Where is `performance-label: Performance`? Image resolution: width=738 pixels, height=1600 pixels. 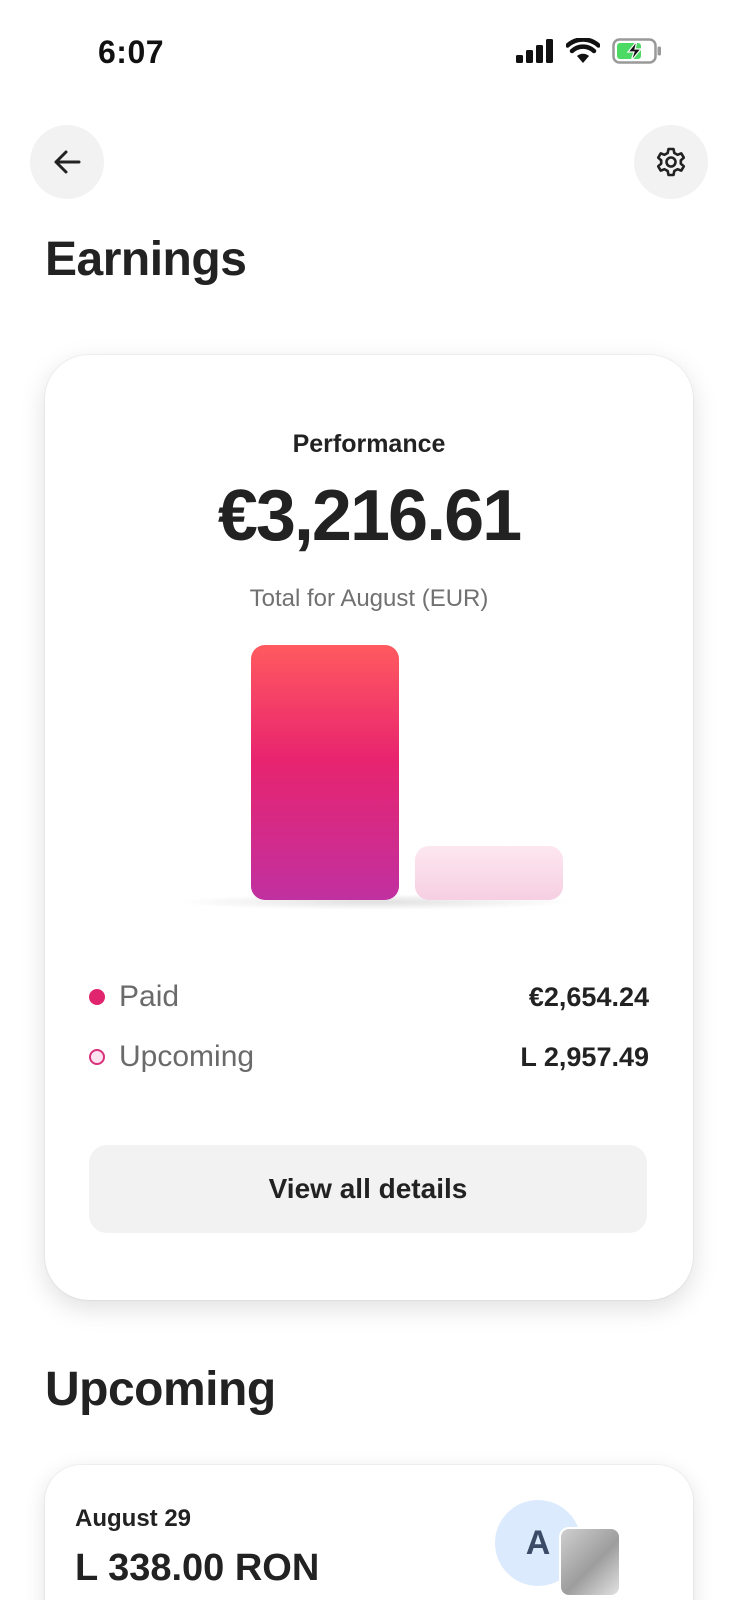 performance-label: Performance is located at coordinates (369, 444).